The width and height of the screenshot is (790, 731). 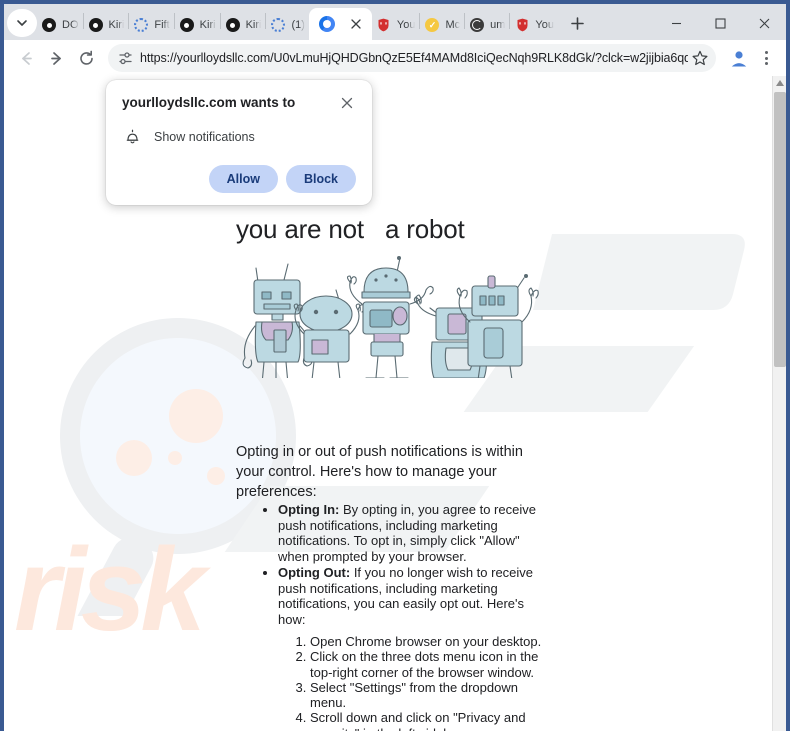 What do you see at coordinates (151, 25) in the screenshot?
I see `tab-fift: Fift` at bounding box center [151, 25].